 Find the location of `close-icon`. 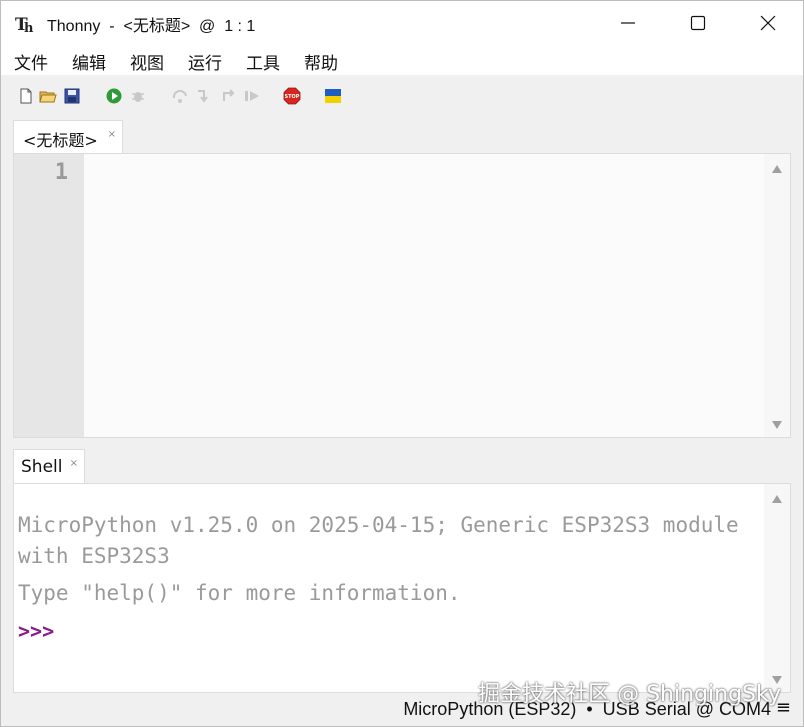

close-icon is located at coordinates (768, 23).